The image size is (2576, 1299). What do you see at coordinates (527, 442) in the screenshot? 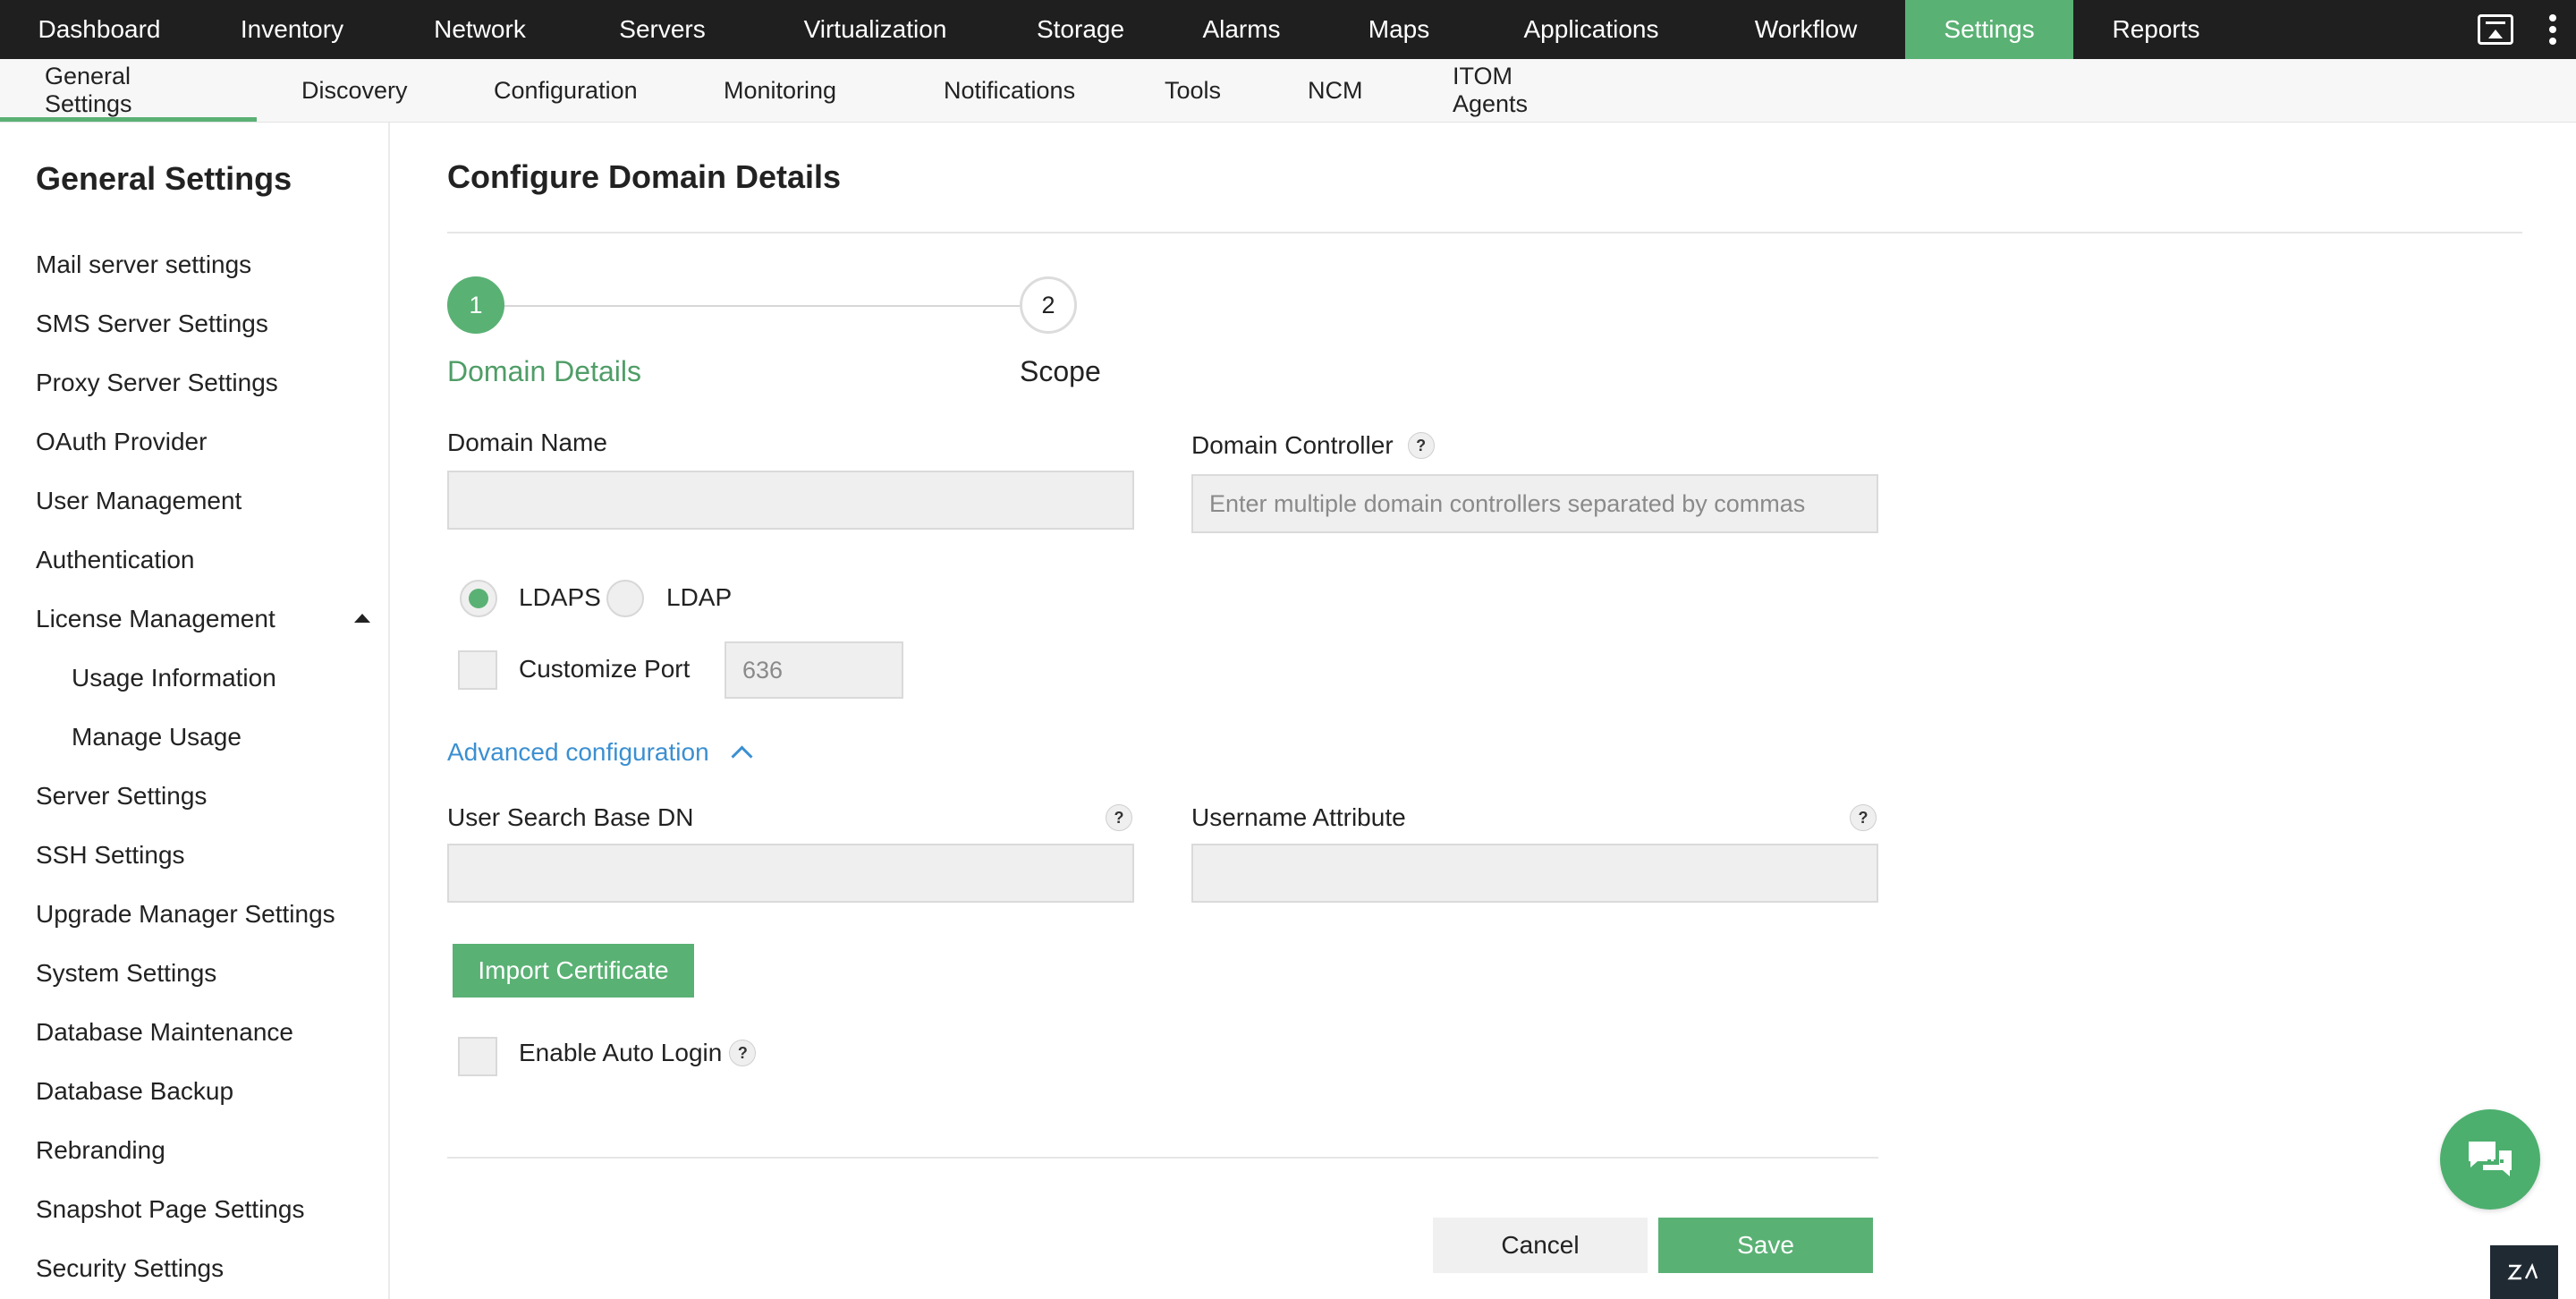
I see `domain-name-label: Domain Name` at bounding box center [527, 442].